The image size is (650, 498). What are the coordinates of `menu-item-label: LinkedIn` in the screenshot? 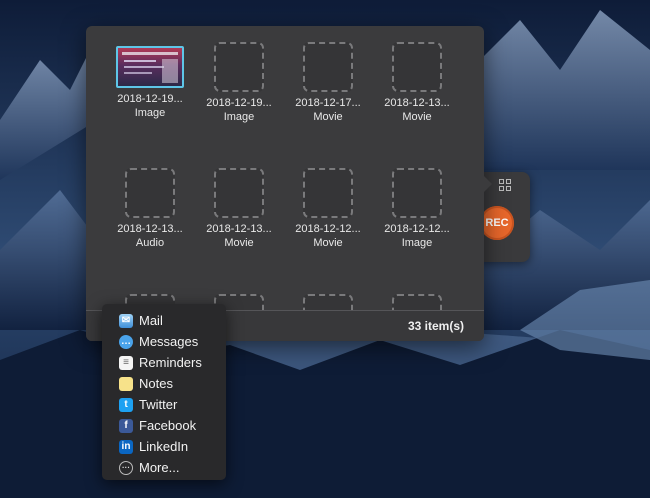 It's located at (164, 446).